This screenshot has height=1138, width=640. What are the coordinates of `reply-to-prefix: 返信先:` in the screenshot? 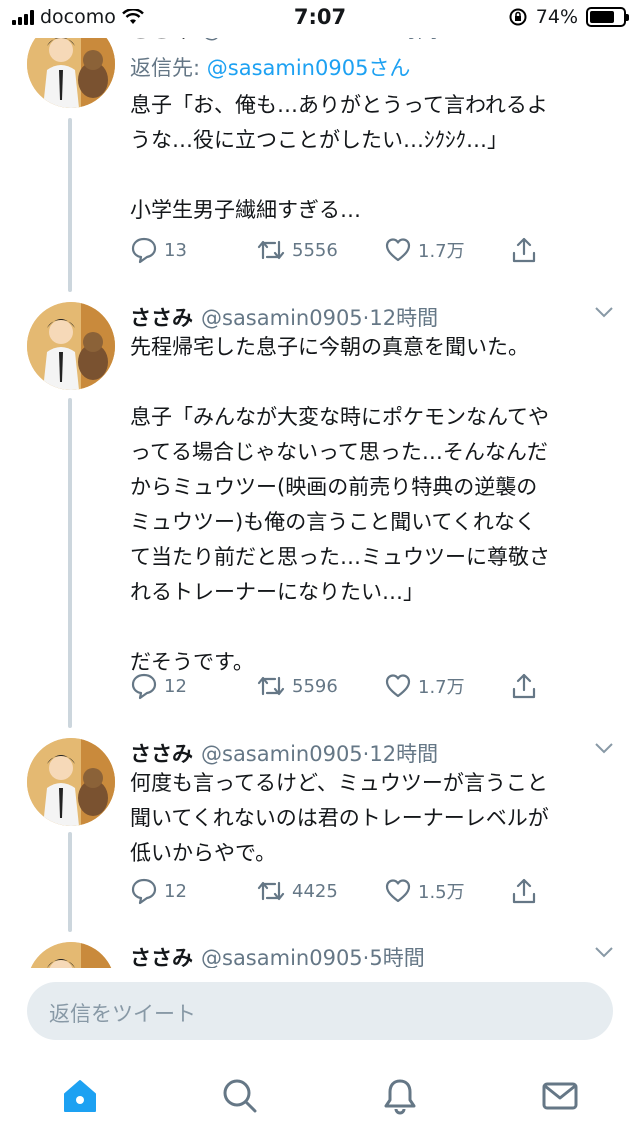 It's located at (168, 68).